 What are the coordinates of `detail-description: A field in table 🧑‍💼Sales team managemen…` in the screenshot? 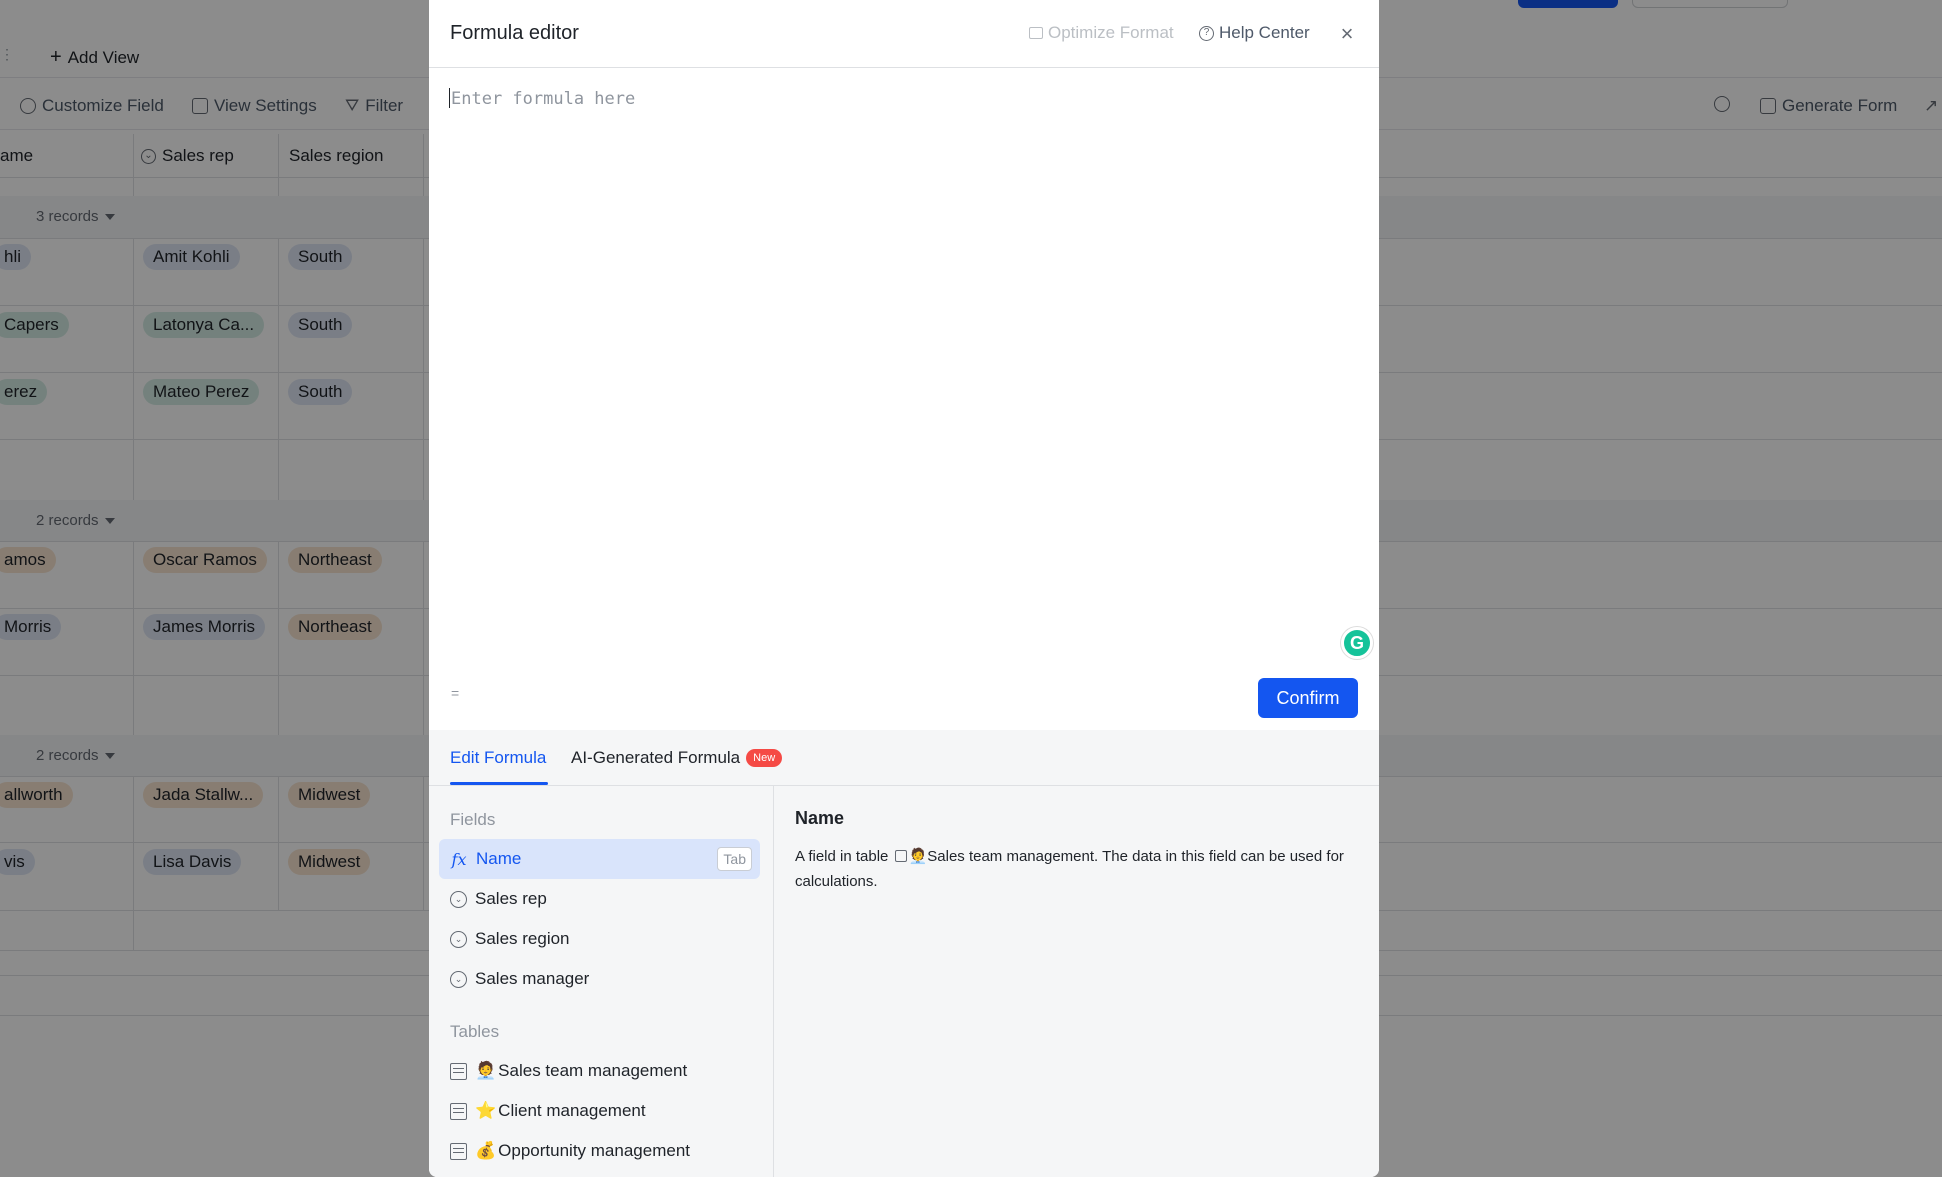 It's located at (1080, 869).